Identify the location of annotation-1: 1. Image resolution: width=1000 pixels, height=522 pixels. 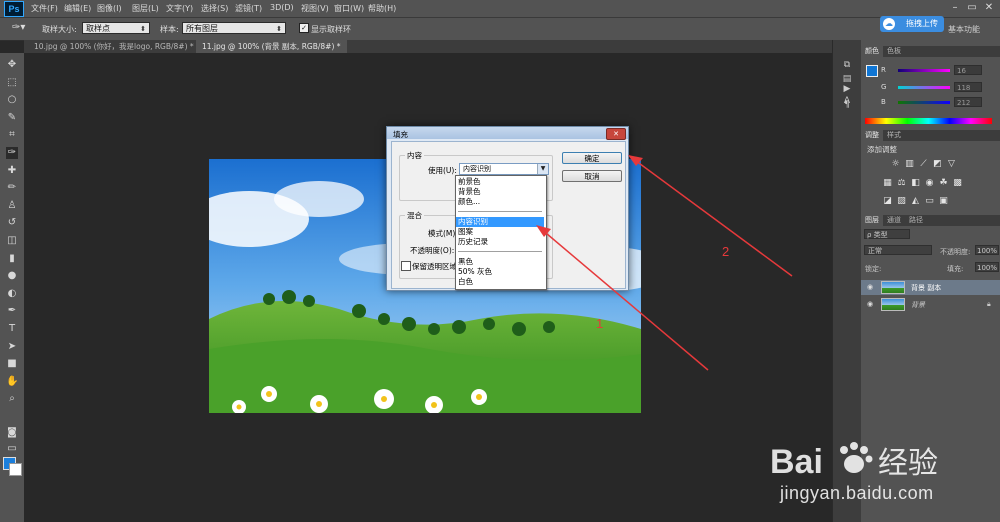
(600, 323).